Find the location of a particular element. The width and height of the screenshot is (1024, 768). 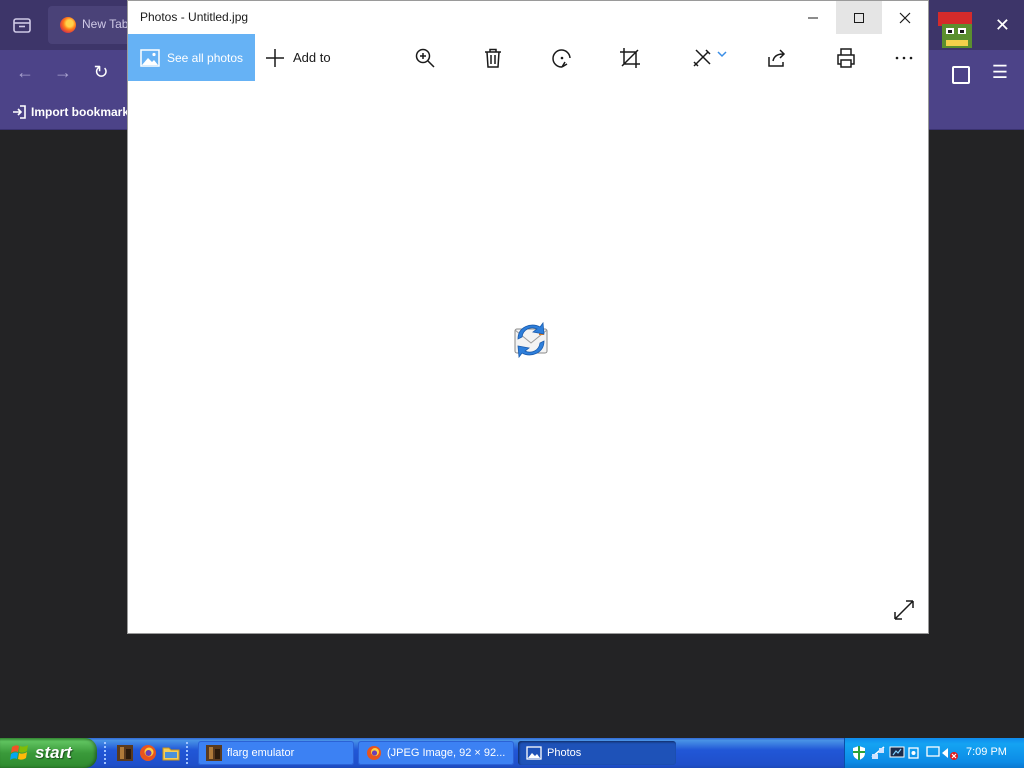

edit-icon is located at coordinates (702, 58).